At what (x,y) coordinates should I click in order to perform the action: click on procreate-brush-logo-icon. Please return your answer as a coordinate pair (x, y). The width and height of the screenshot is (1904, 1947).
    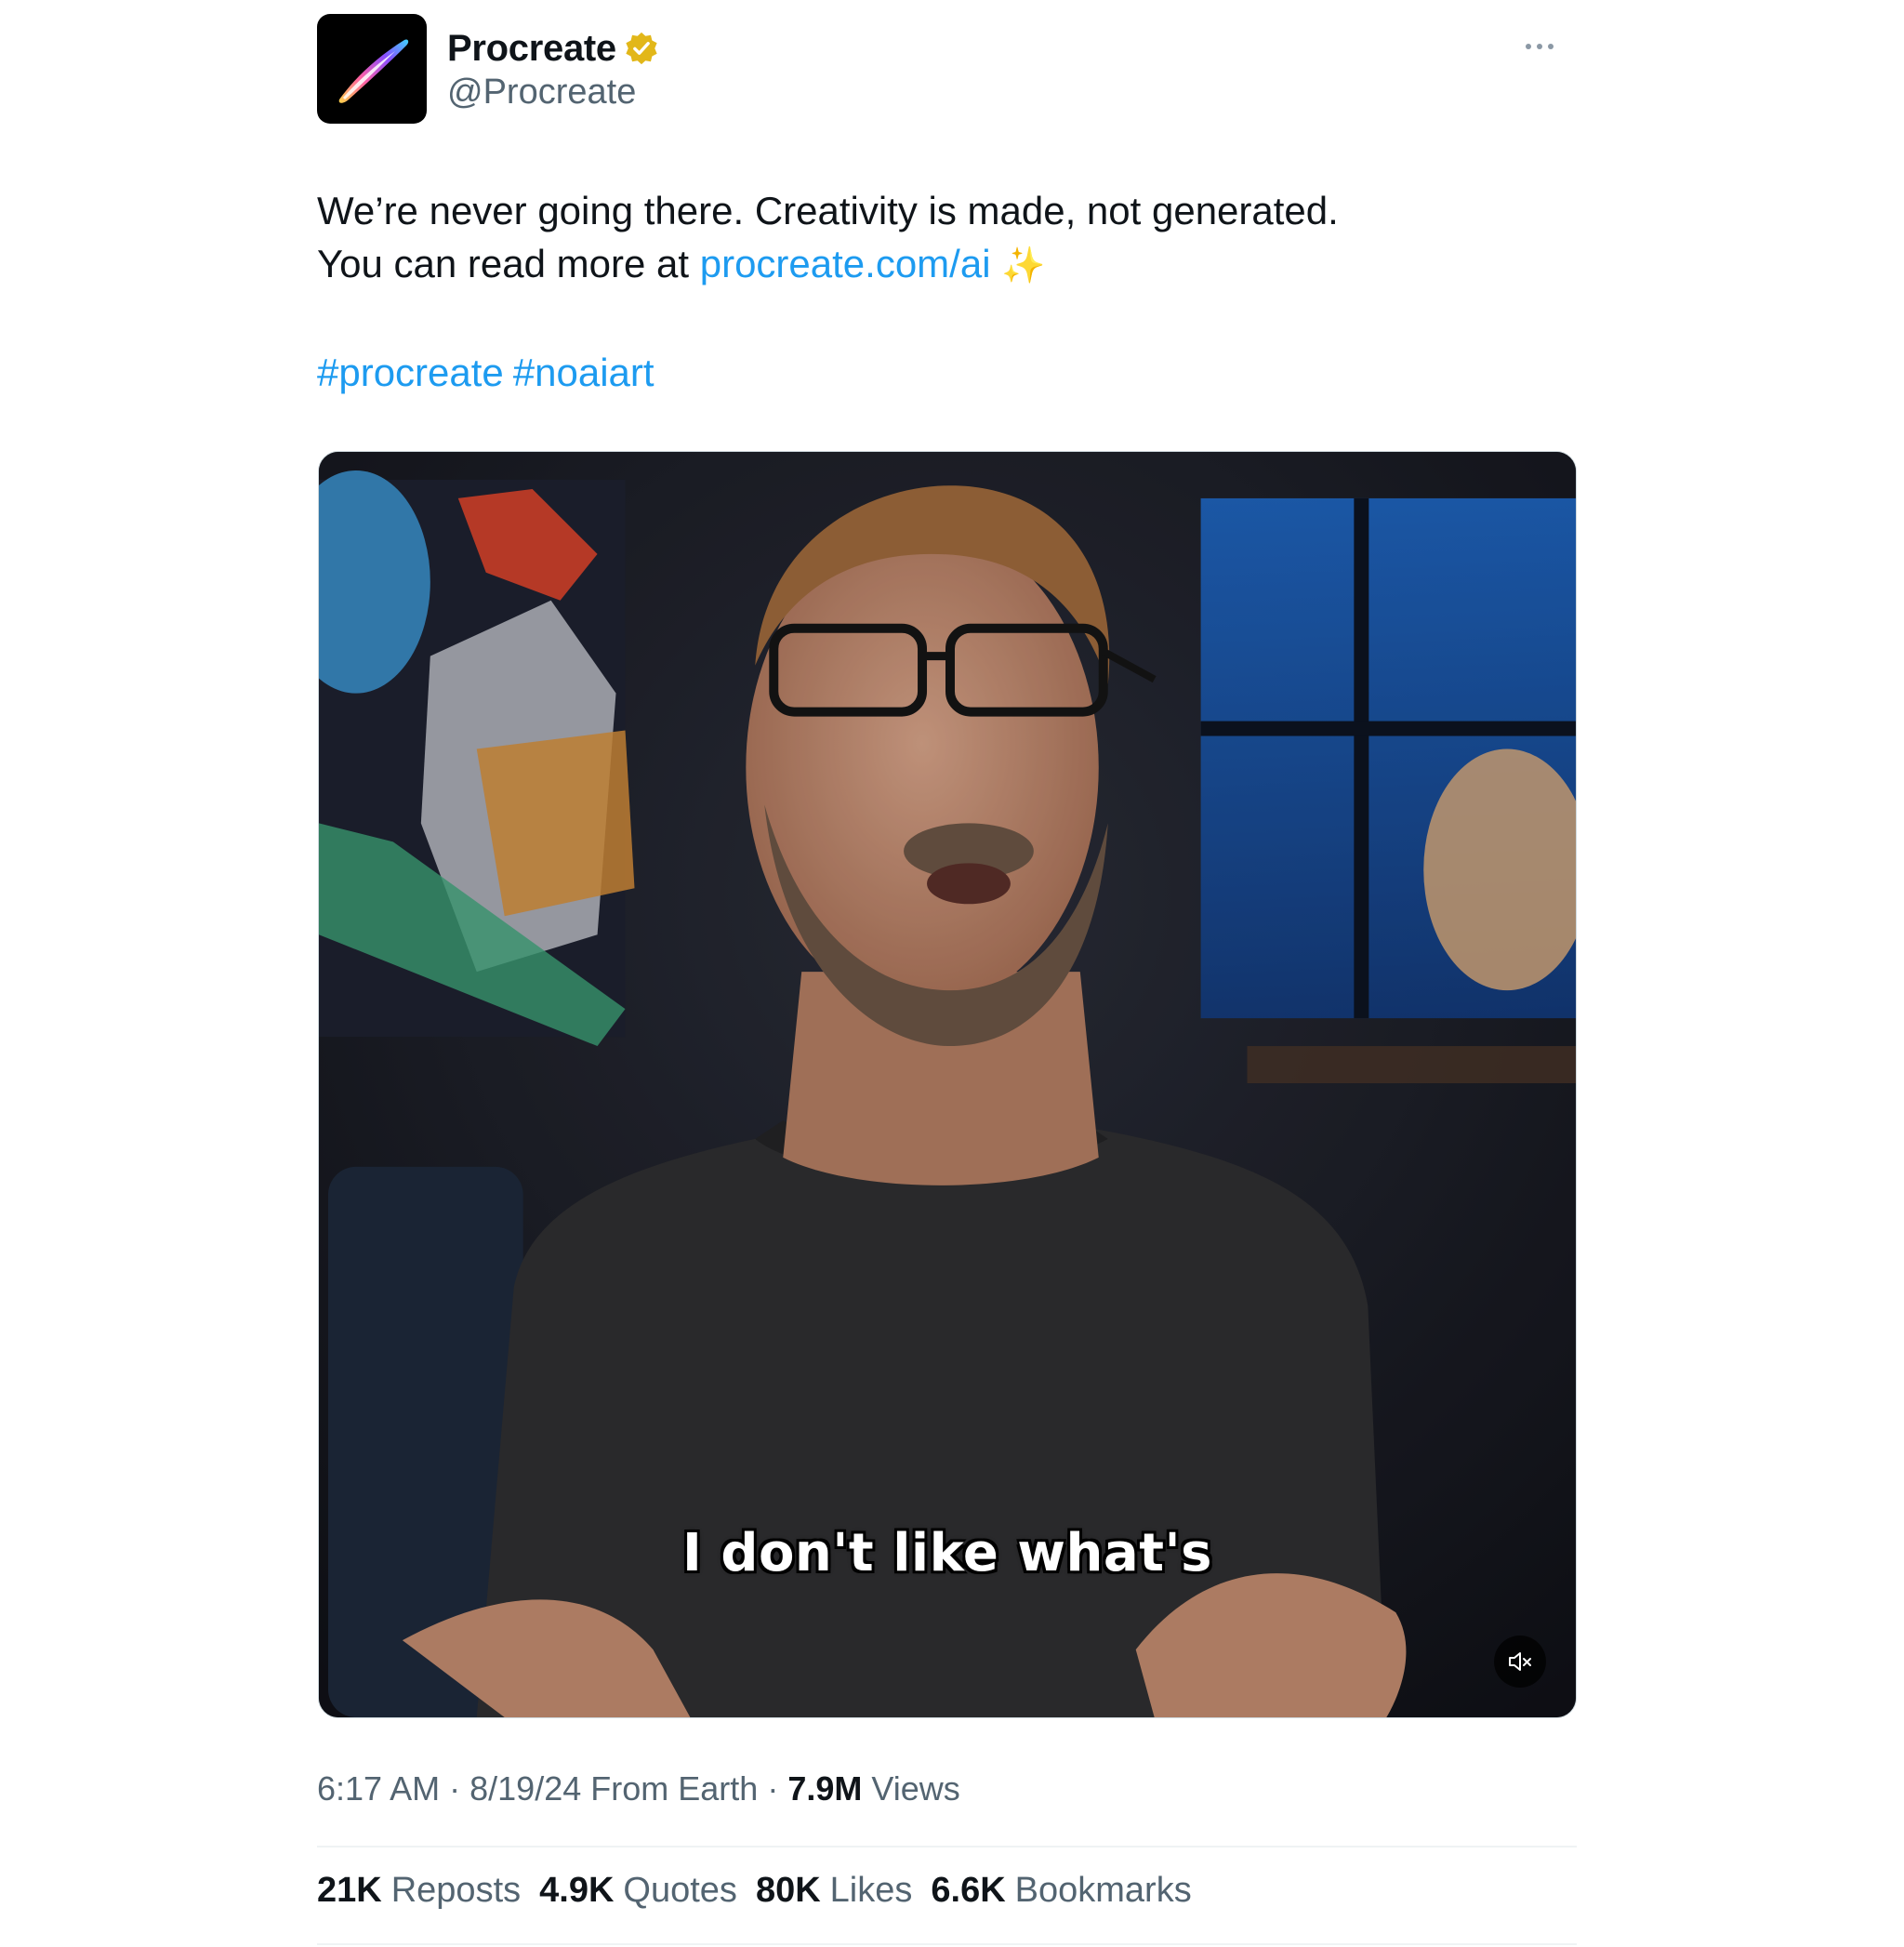
    Looking at the image, I should click on (373, 71).